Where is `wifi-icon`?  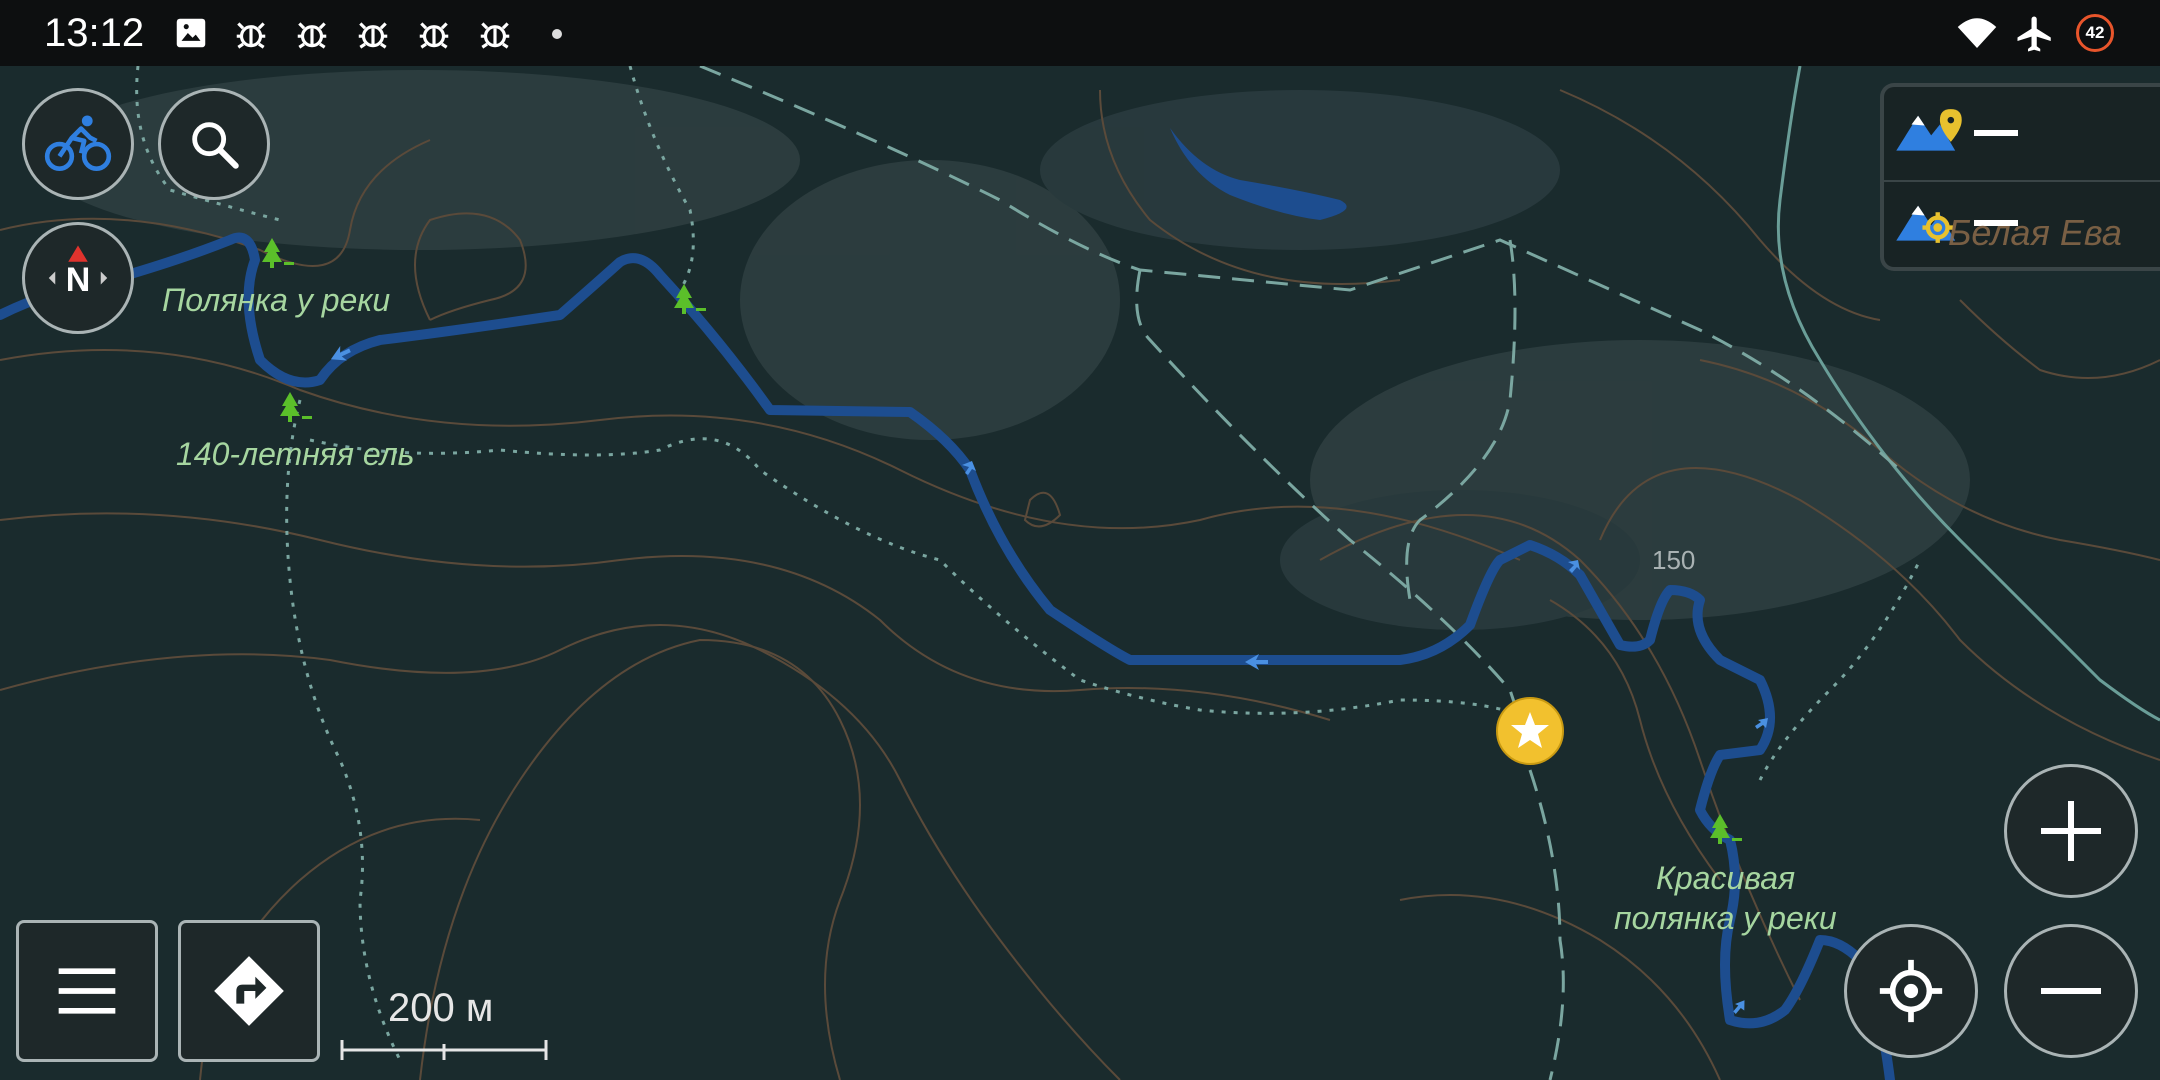 wifi-icon is located at coordinates (1977, 33).